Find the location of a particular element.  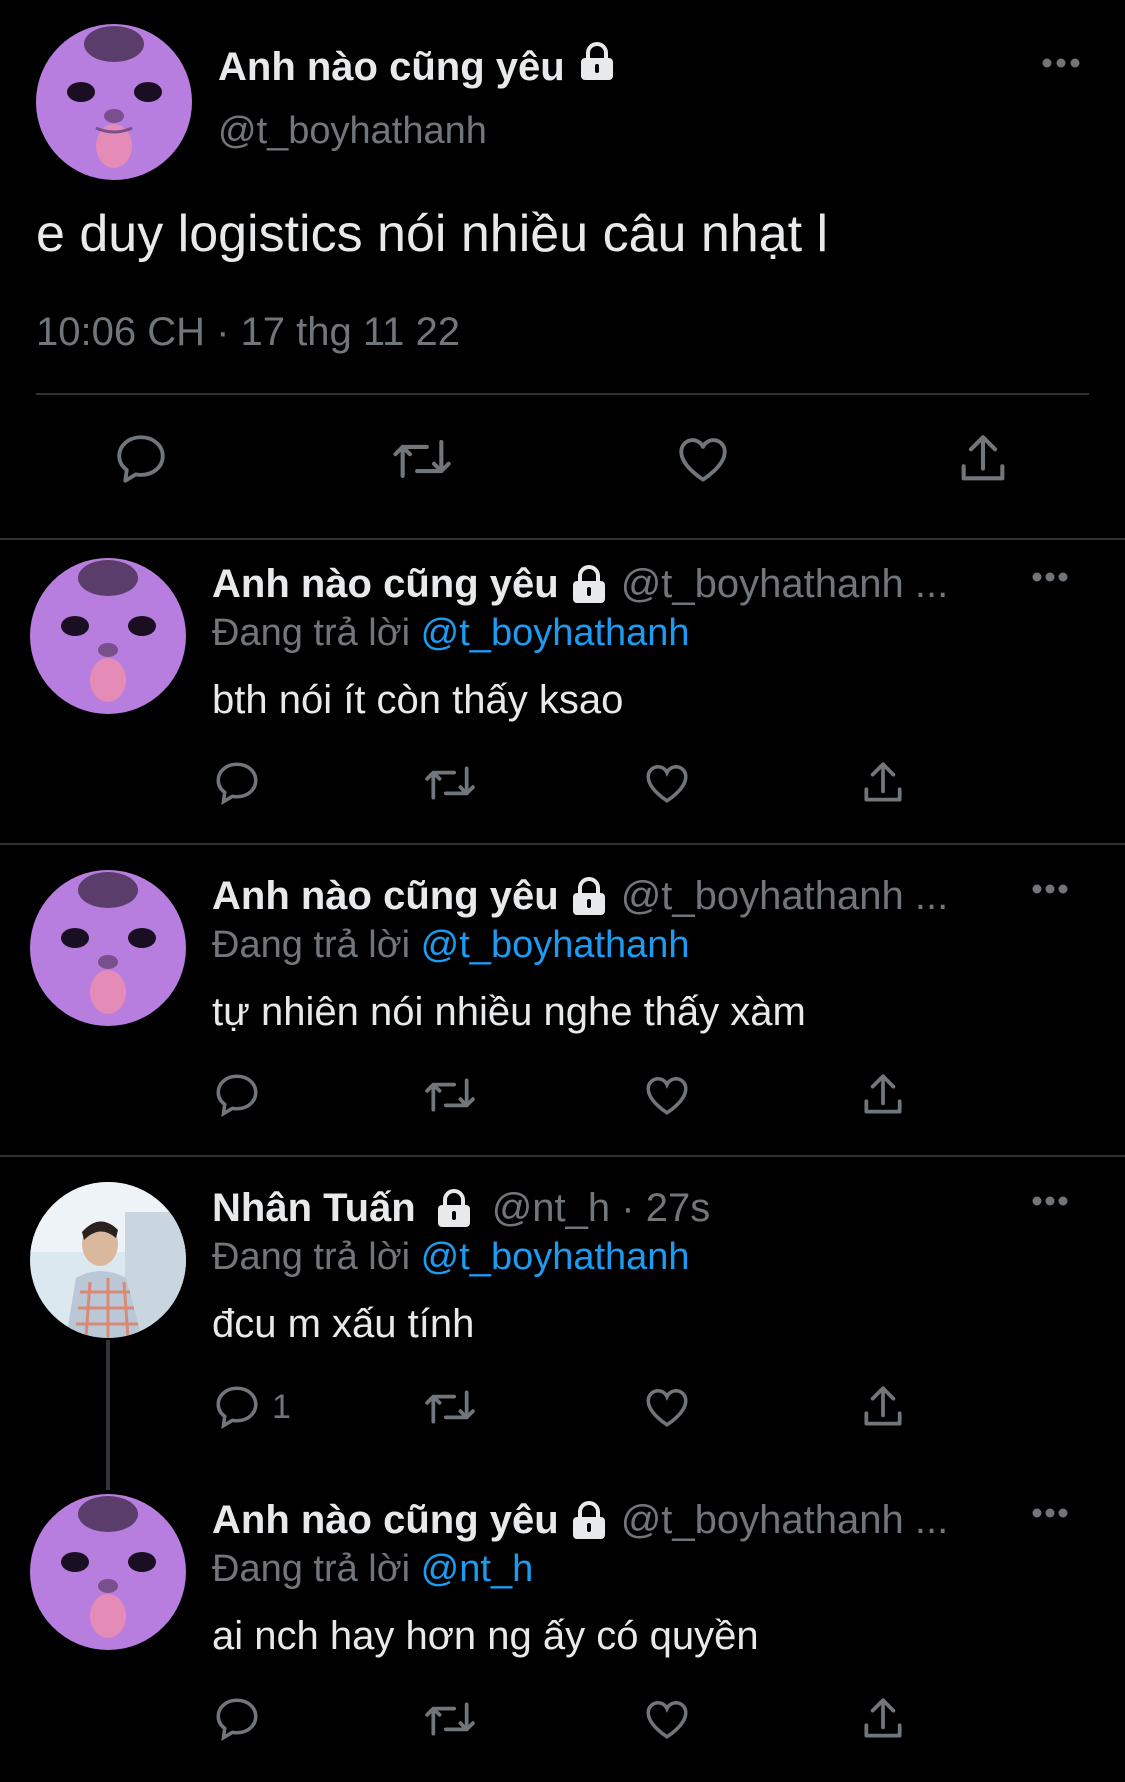

replying-to: Đang trả lời @nt_h is located at coordinates (372, 1569).